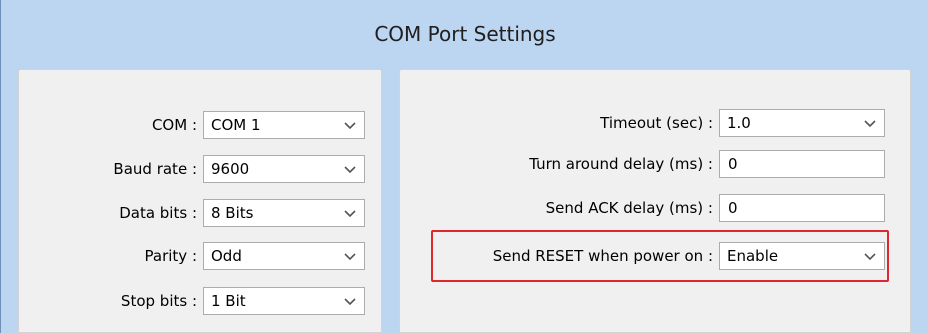 The height and width of the screenshot is (333, 928). I want to click on timeout-label: Timeout (sec) :, so click(656, 123).